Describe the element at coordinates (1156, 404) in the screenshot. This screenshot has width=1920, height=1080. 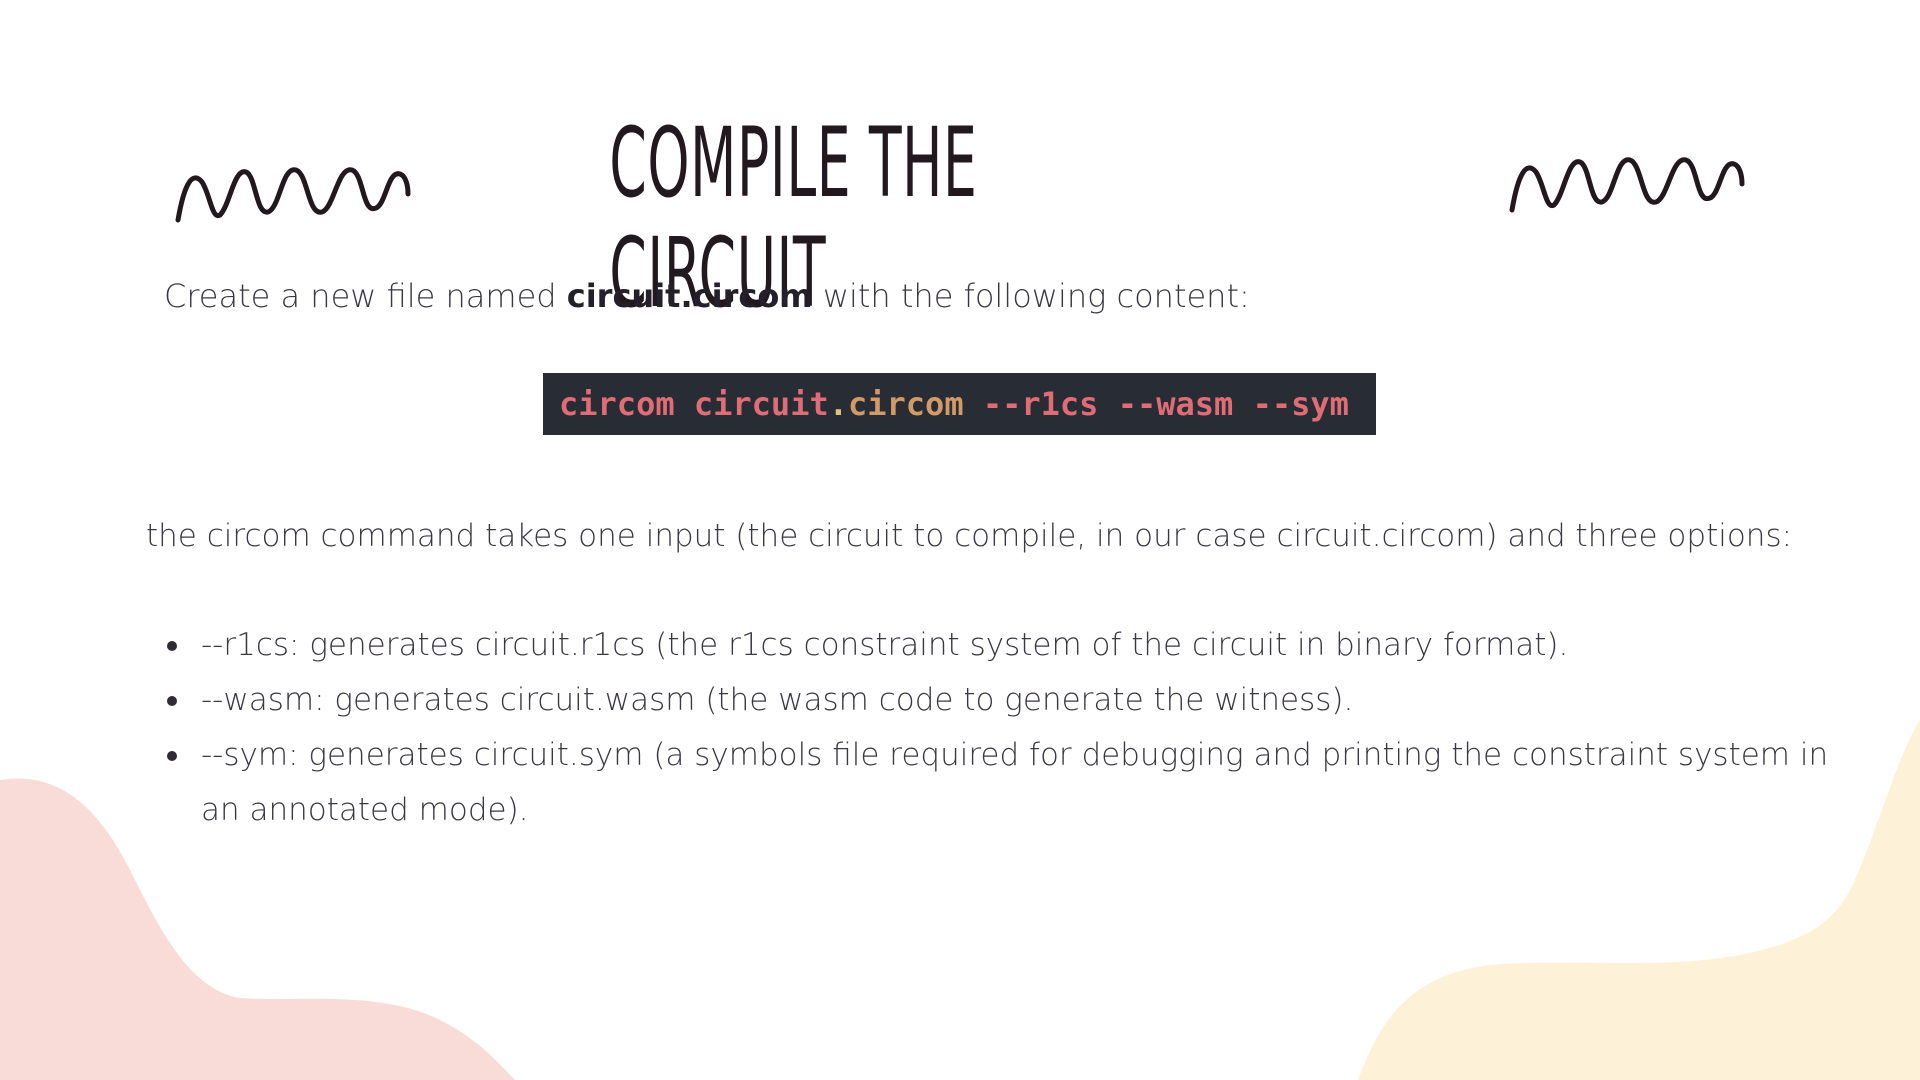
I see `code-flags: --r1cs --wasm --sym` at that location.